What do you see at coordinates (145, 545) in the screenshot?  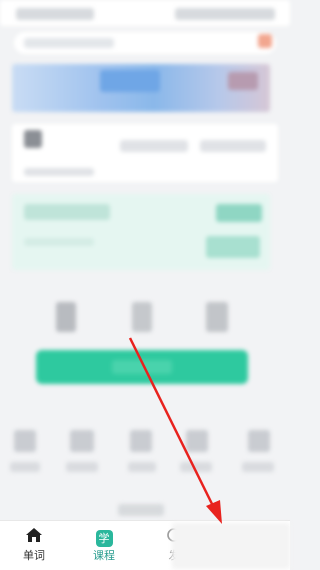 I see `bottom-nav: 单词 学 课程 发` at bounding box center [145, 545].